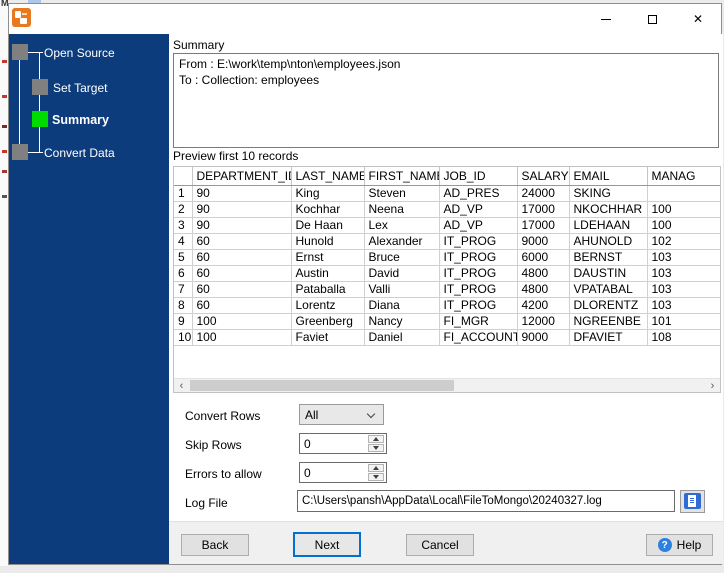 This screenshot has width=724, height=573. What do you see at coordinates (328, 193) in the screenshot?
I see `table-cell: King` at bounding box center [328, 193].